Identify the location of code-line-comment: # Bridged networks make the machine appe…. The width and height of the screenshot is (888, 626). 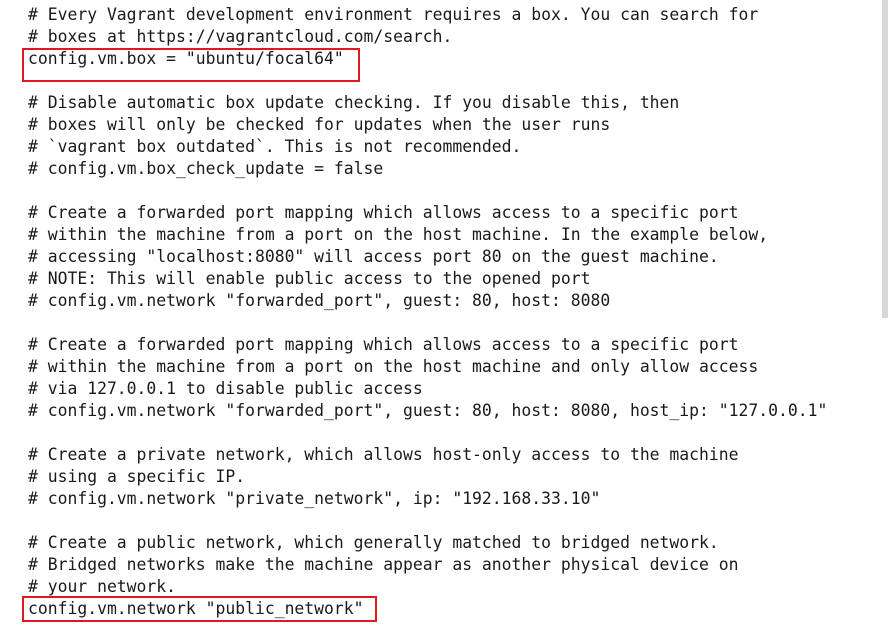
(383, 564).